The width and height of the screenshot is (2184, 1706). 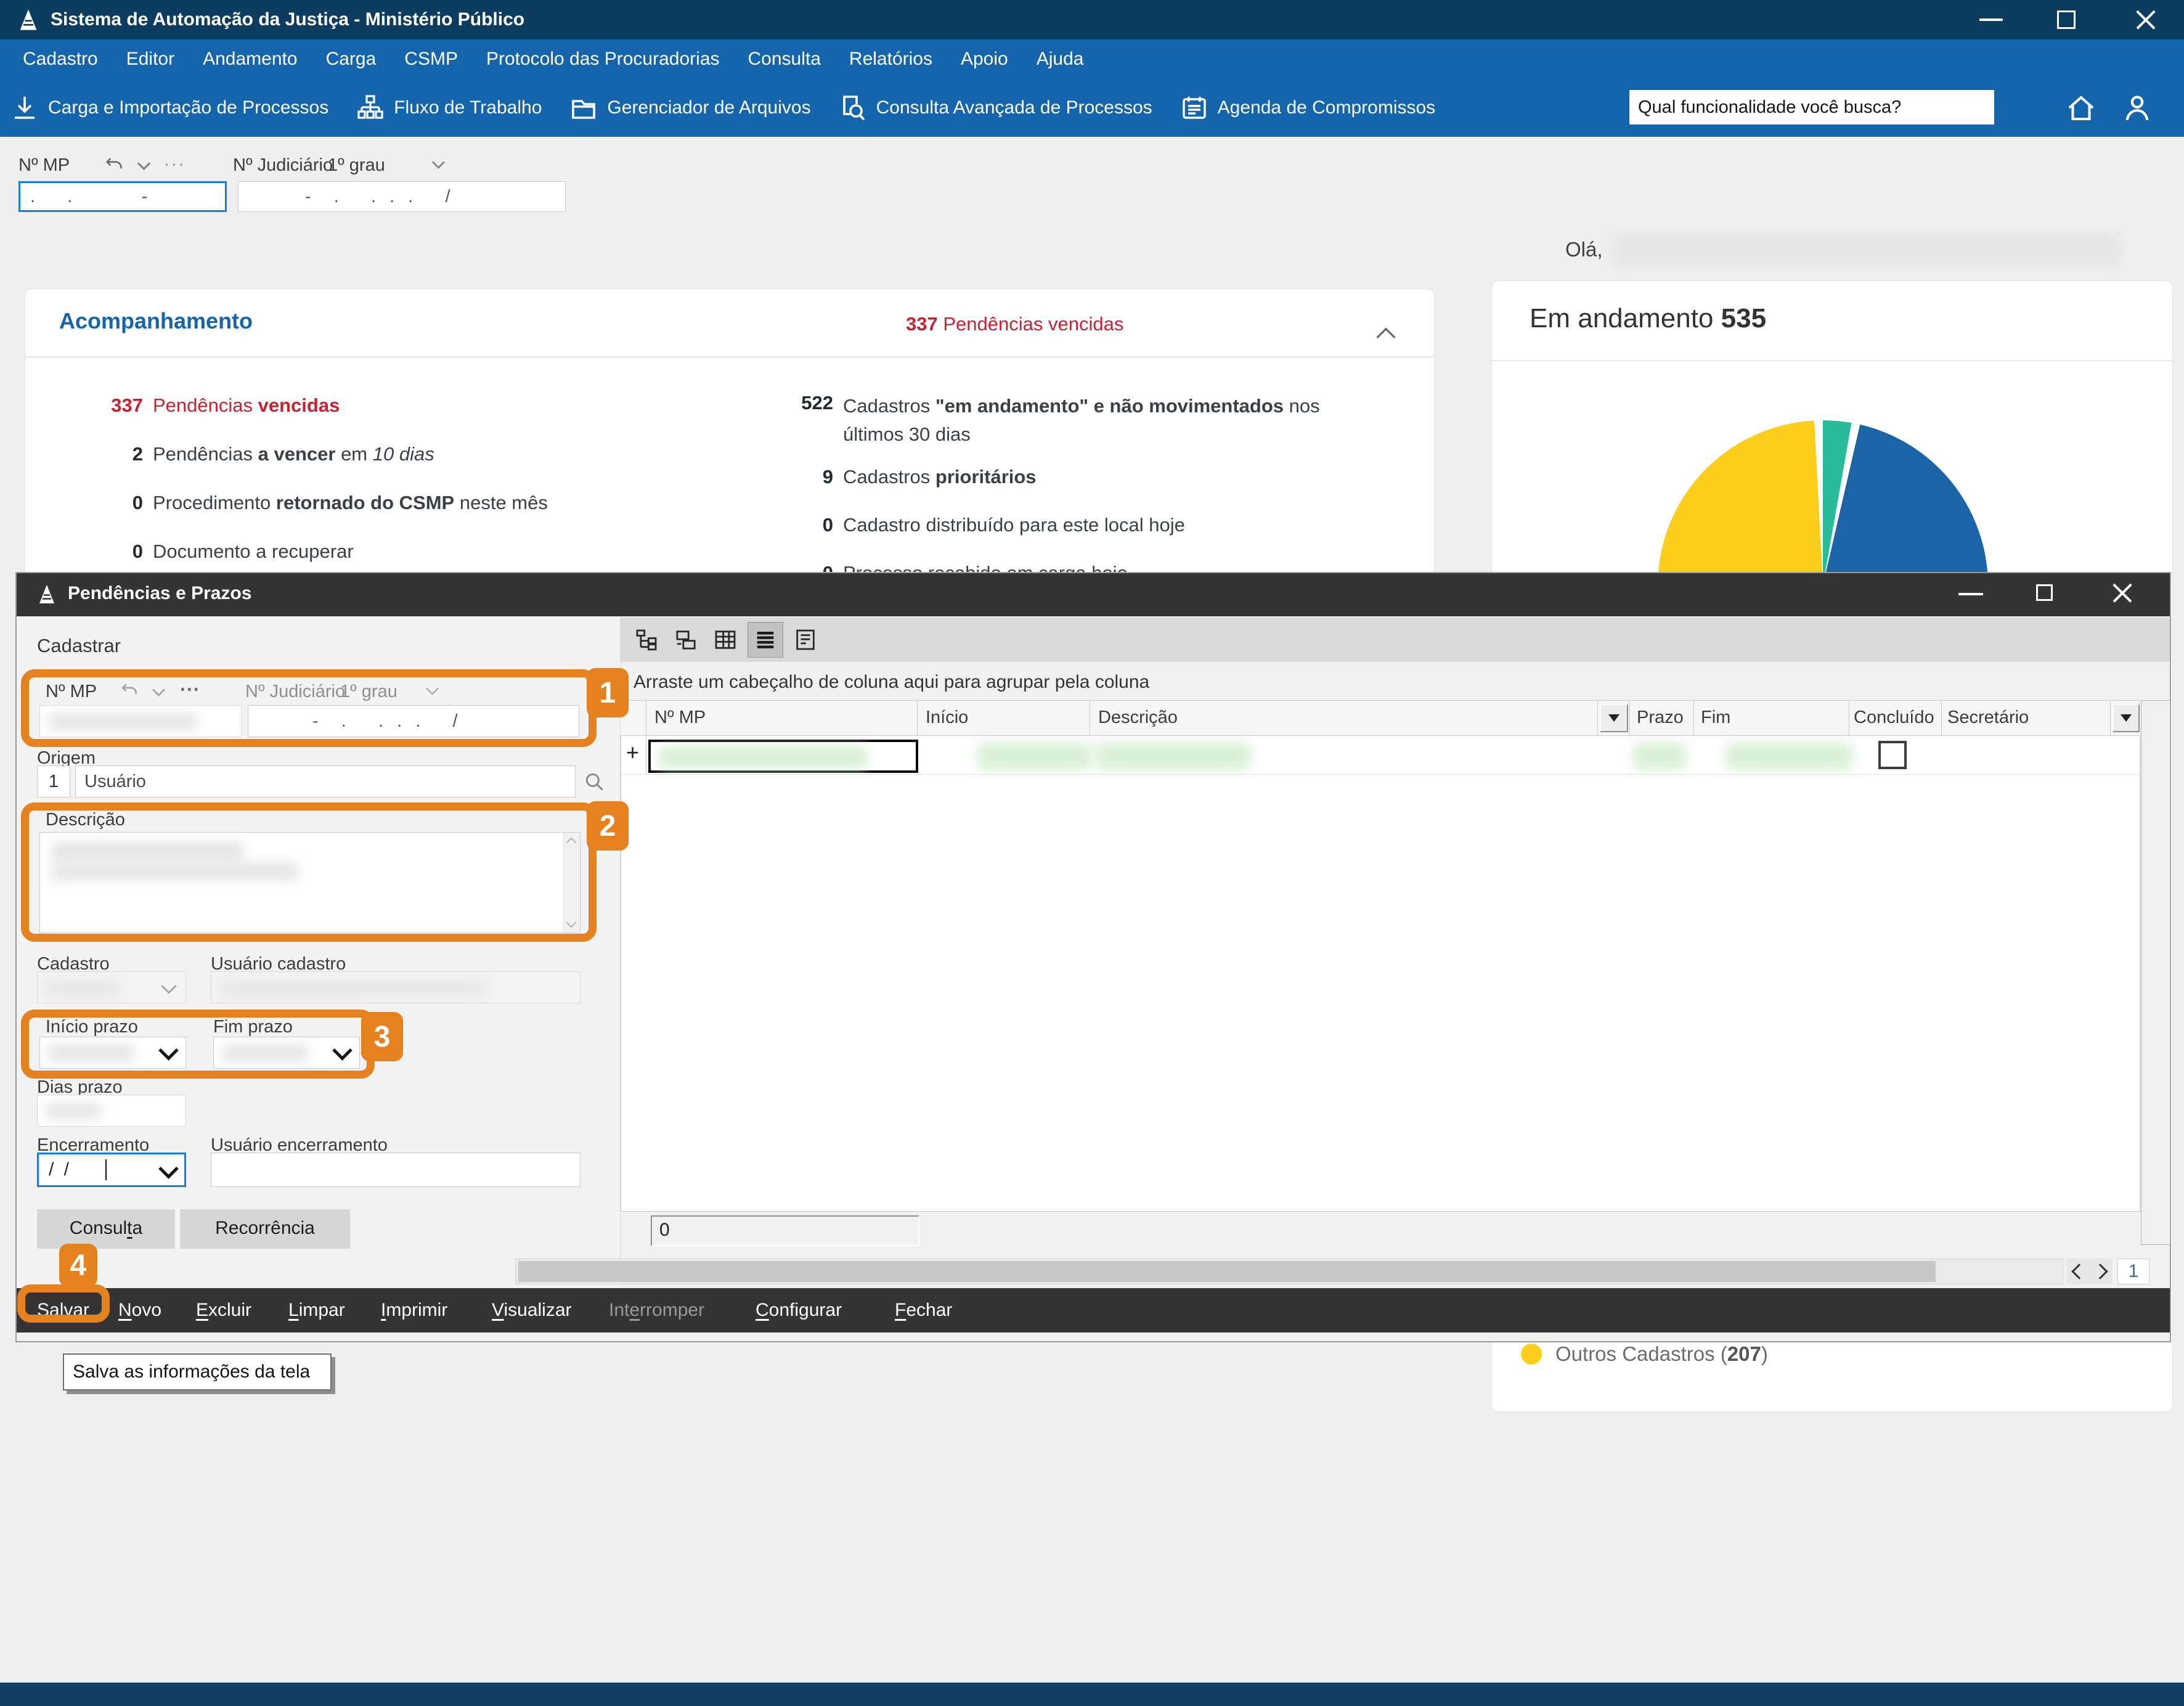 I want to click on annotation-badge-4: 4, so click(x=78, y=1265).